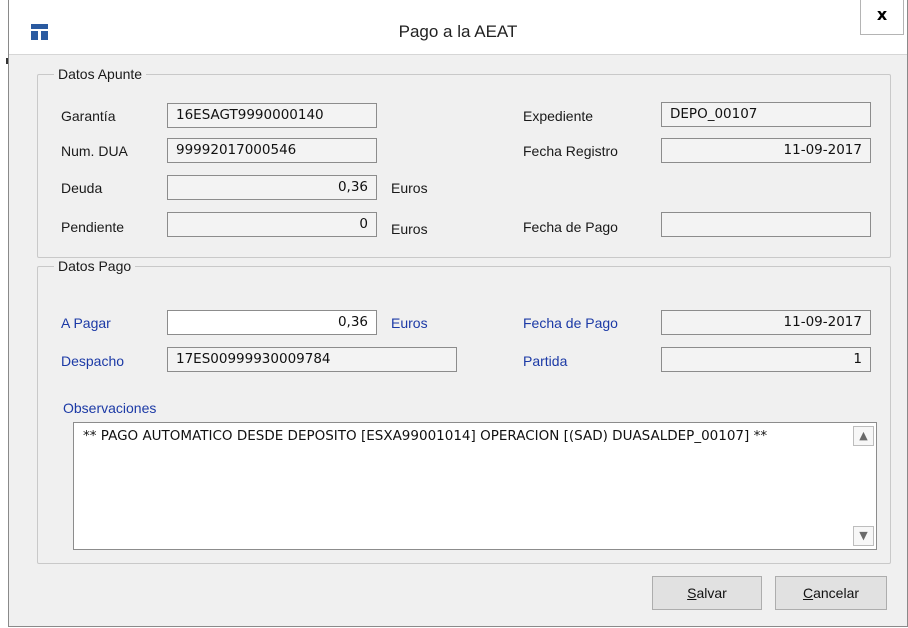 The height and width of the screenshot is (628, 908). I want to click on deuda-field: 0,36, so click(272, 187).